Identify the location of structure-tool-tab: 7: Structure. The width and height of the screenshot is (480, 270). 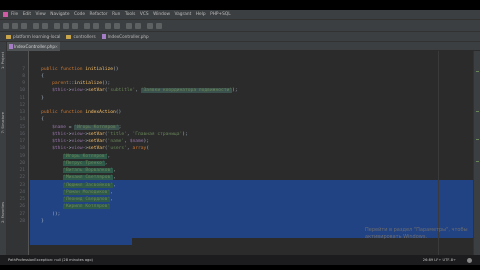
(3, 122).